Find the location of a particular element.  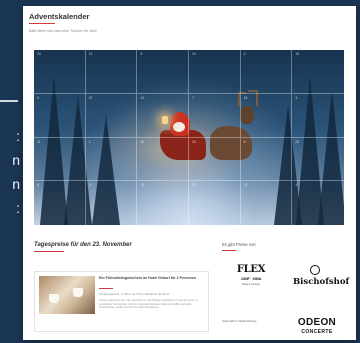

calendar-door-number: 16 is located at coordinates (194, 141).